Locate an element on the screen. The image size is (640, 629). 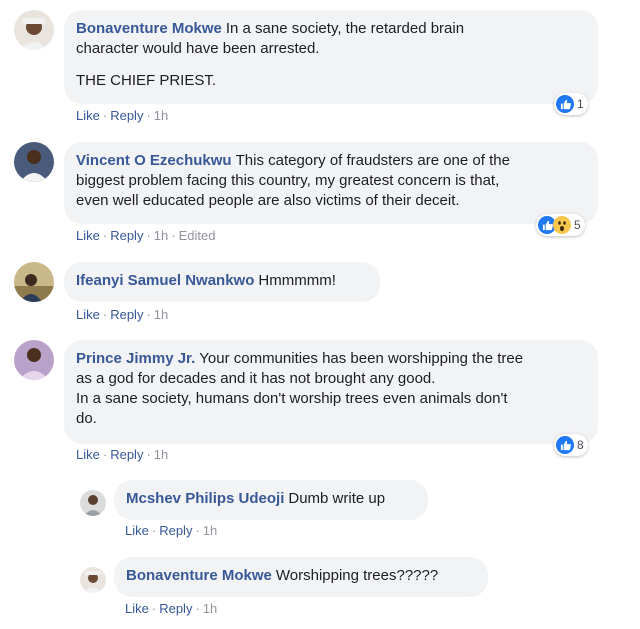
comment-text: In a sane society, the retarded brain is located at coordinates (345, 28).